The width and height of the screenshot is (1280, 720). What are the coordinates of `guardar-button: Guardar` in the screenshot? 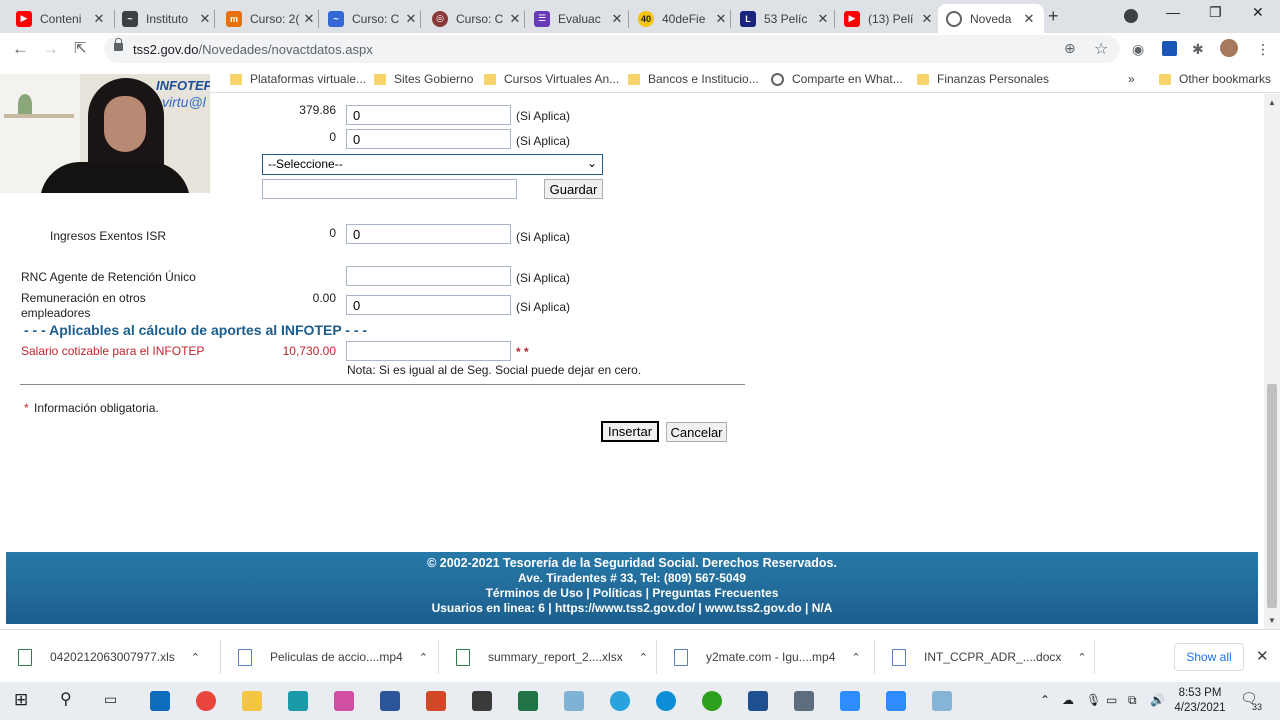 It's located at (573, 189).